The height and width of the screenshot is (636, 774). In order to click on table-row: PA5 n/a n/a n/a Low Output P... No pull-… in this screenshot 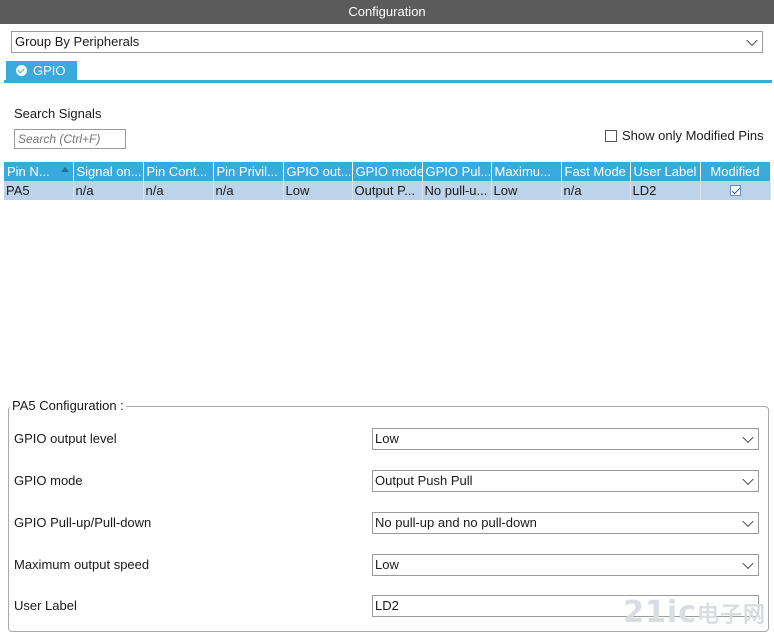, I will do `click(387, 190)`.